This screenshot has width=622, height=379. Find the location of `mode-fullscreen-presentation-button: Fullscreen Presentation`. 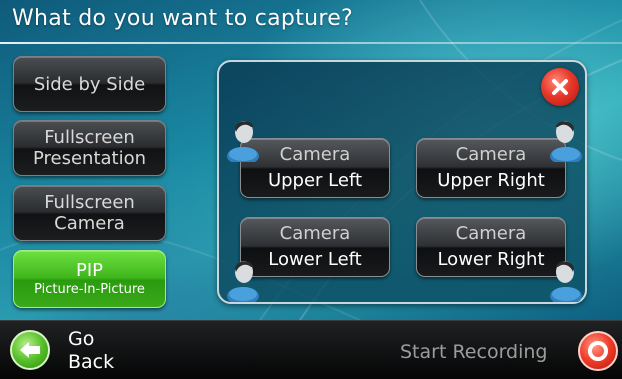

mode-fullscreen-presentation-button: Fullscreen Presentation is located at coordinates (89, 148).